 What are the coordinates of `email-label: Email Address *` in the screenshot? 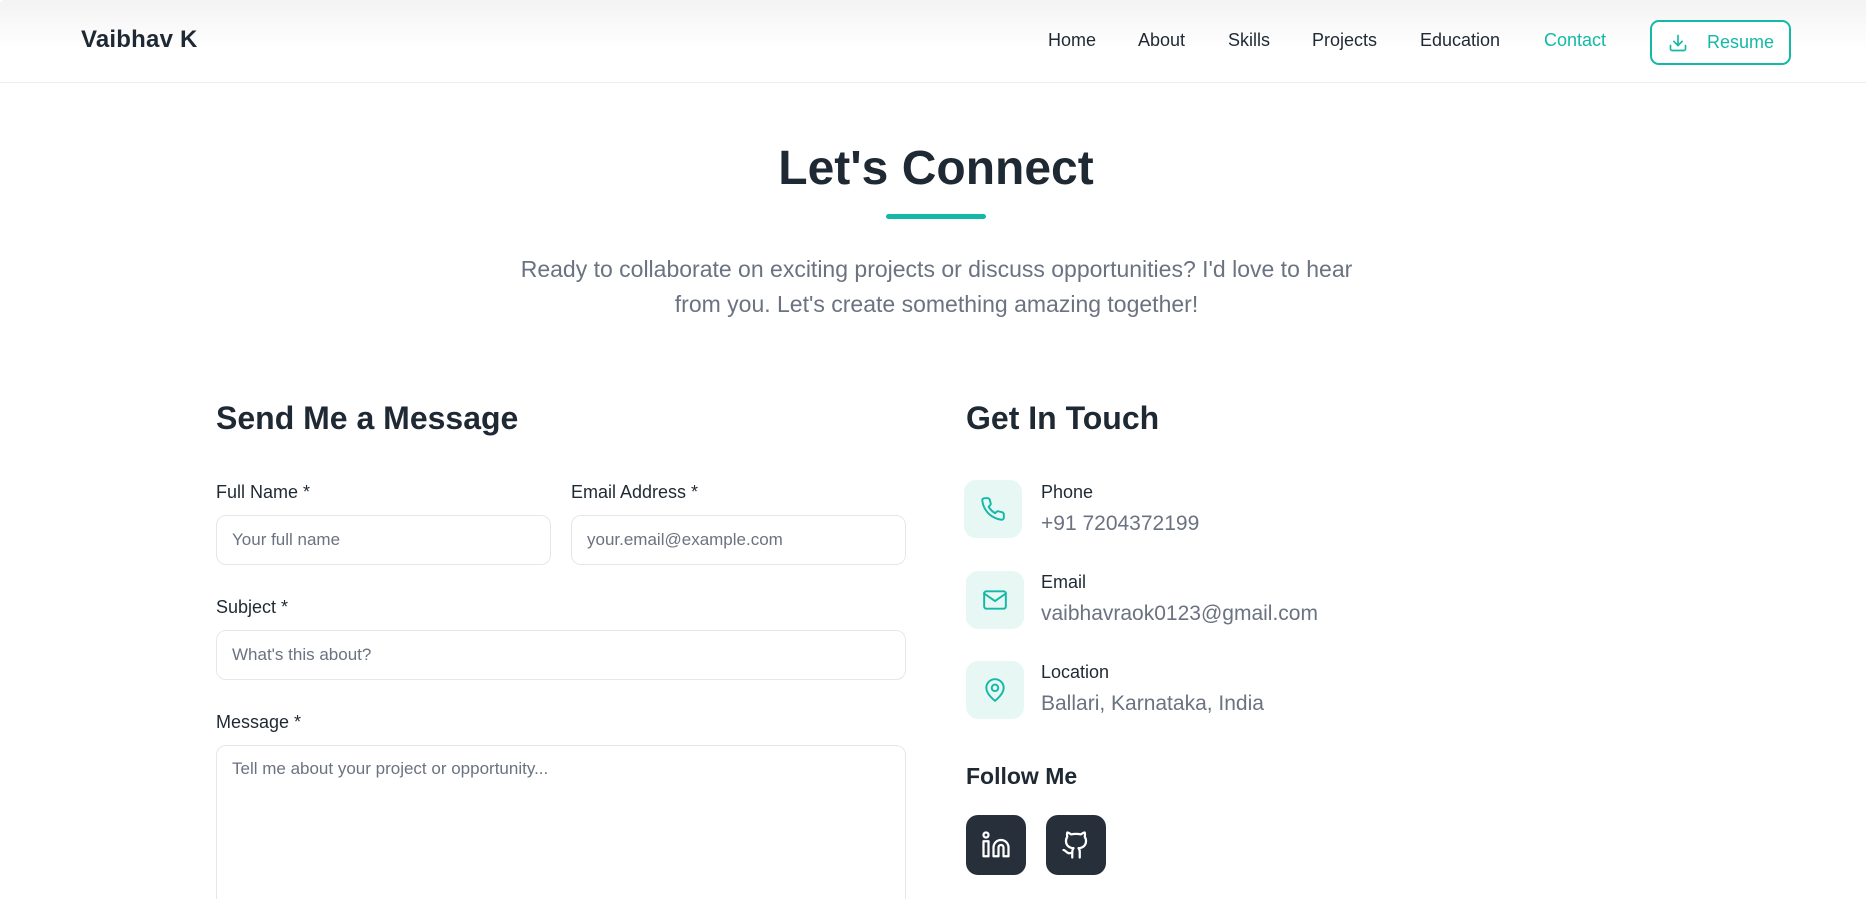 It's located at (635, 492).